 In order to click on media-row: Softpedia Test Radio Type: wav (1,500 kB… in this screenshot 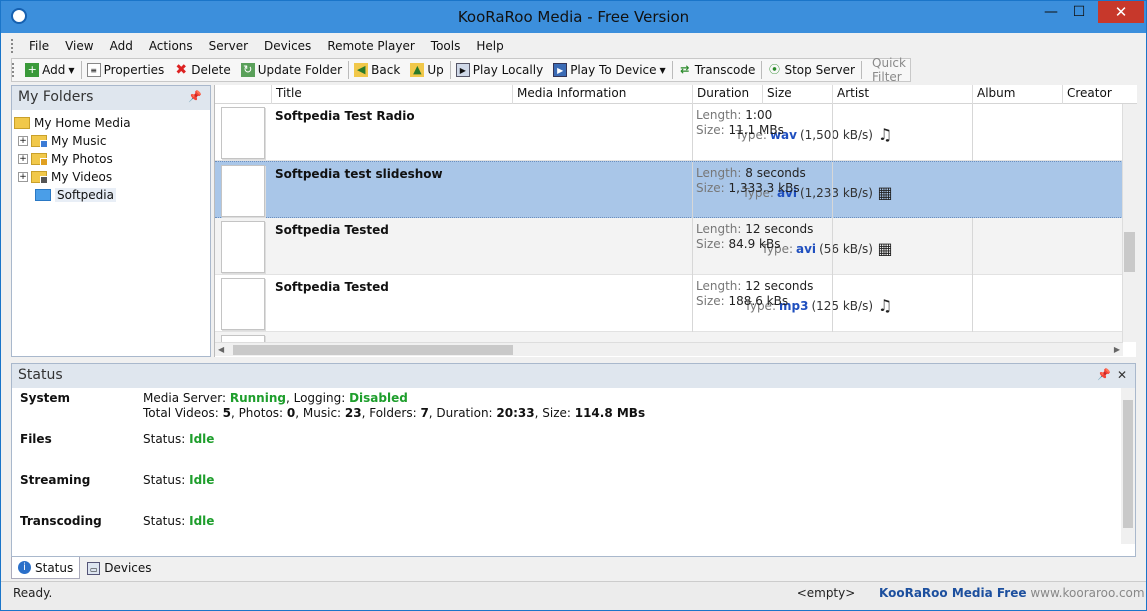, I will do `click(669, 132)`.